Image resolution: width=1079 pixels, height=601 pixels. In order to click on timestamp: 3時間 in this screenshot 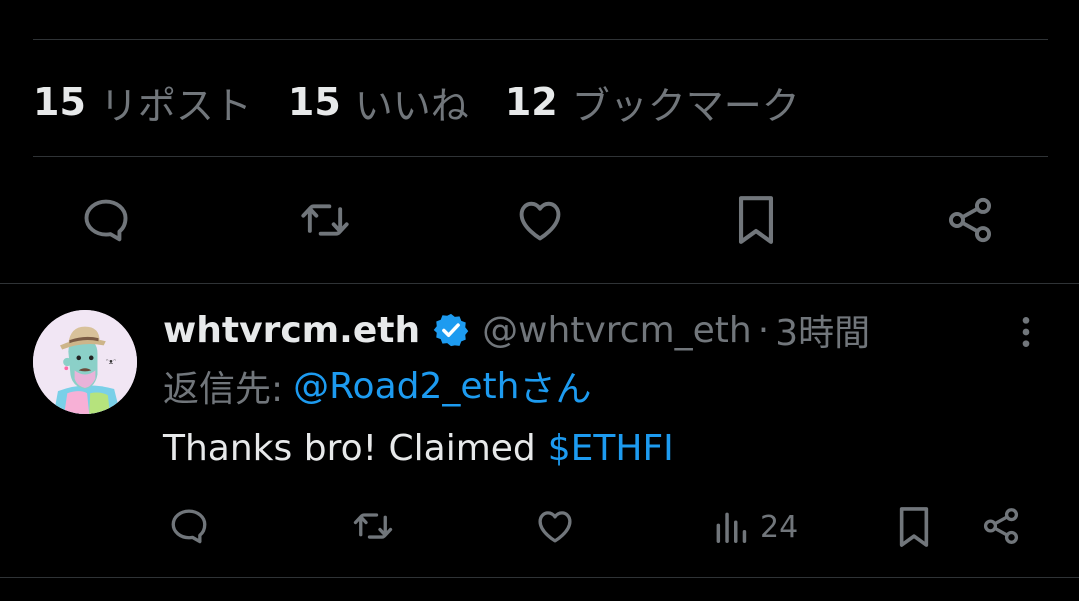, I will do `click(822, 330)`.